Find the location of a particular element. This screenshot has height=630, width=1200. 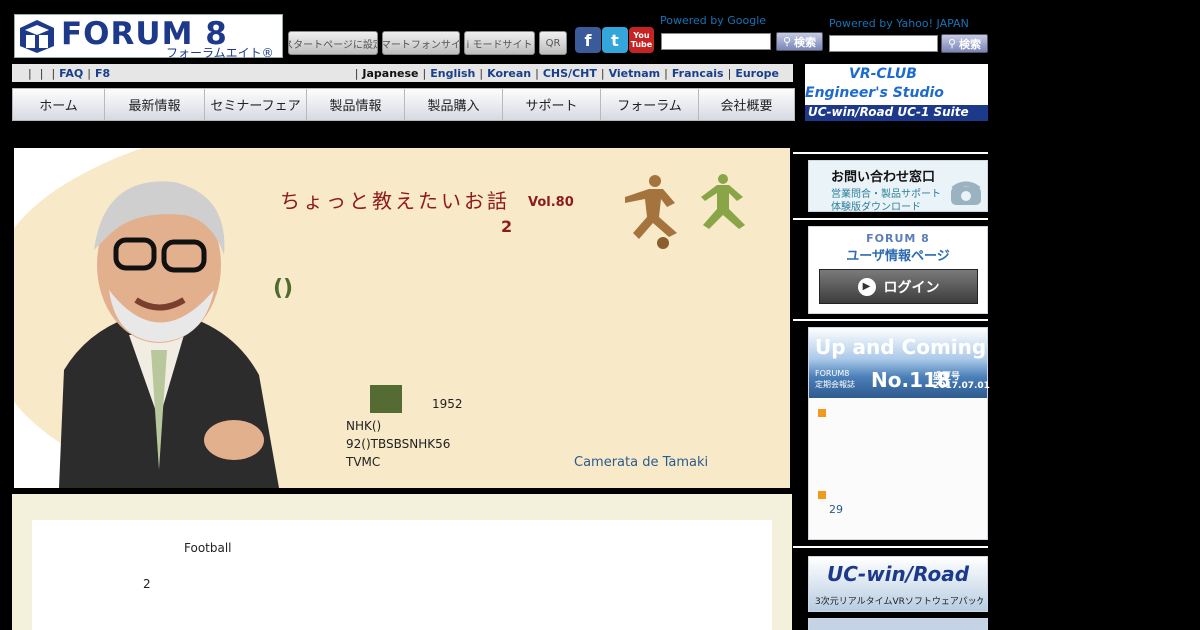

ucwin-title: UC-win/Road is located at coordinates (898, 574).